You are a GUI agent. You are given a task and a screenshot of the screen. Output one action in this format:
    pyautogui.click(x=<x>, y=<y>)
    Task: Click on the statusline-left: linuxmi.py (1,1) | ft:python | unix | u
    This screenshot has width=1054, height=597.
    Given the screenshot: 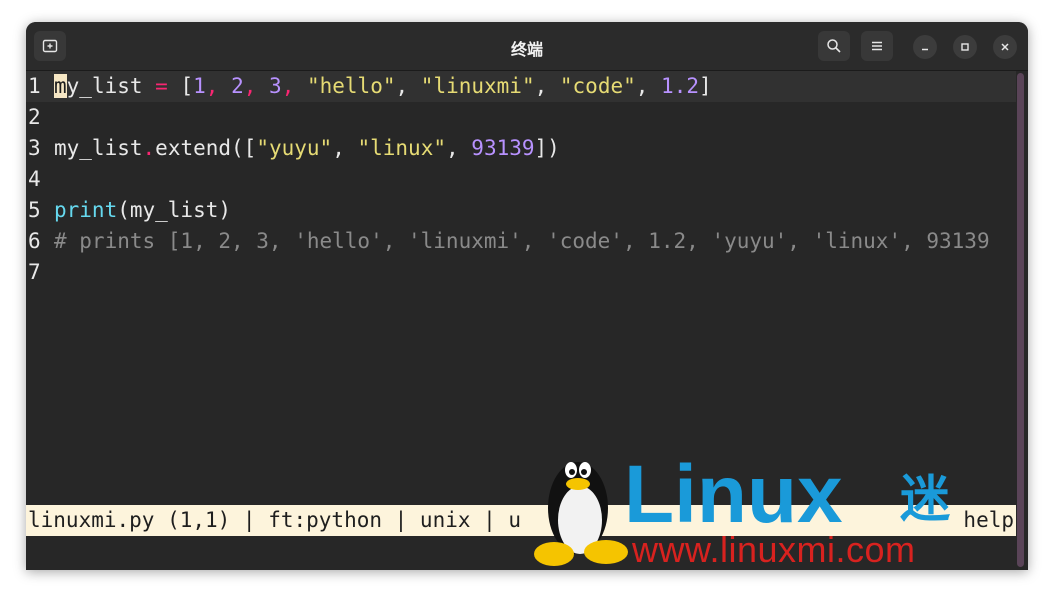 What is the action you would take?
    pyautogui.click(x=275, y=520)
    